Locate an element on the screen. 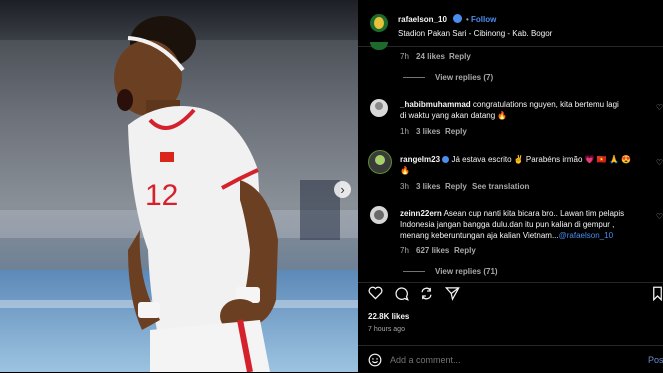 The image size is (663, 373). view-replies-label: View replies (7) is located at coordinates (464, 77).